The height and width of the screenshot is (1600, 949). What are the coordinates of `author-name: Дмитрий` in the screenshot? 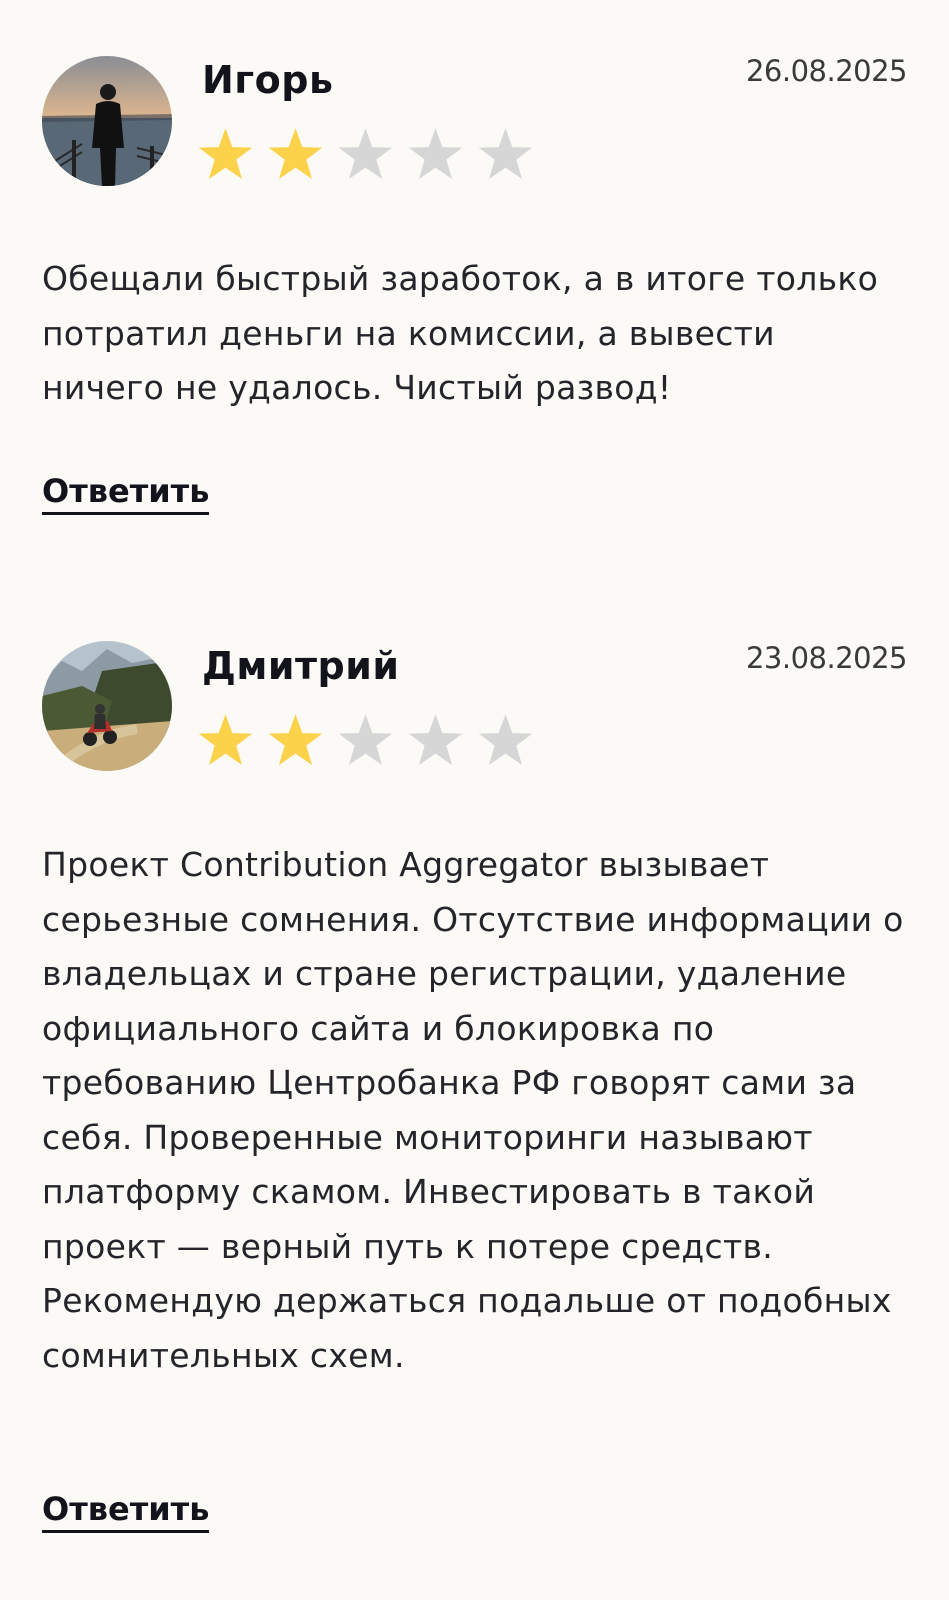 It's located at (301, 666).